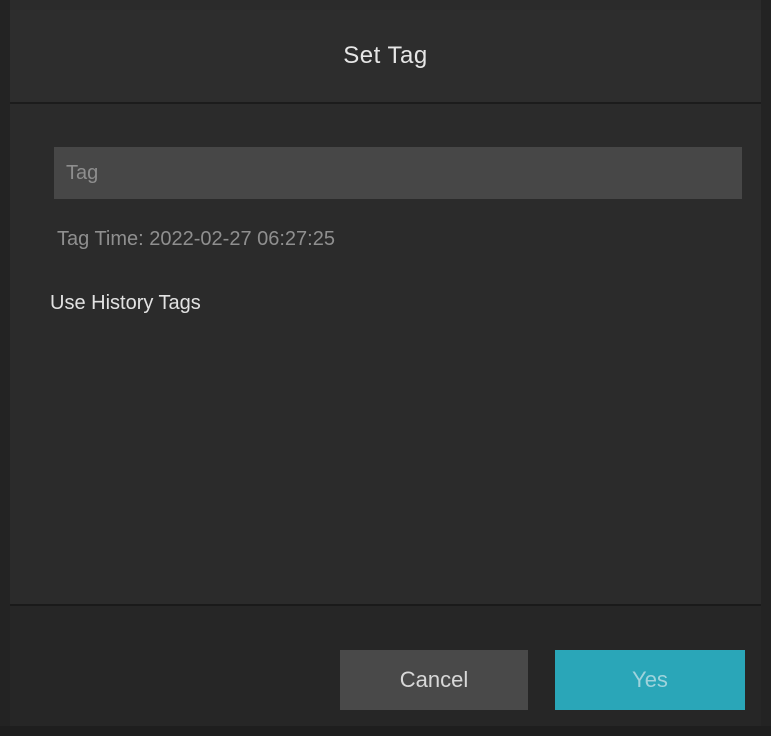  What do you see at coordinates (398, 173) in the screenshot?
I see `tag-input` at bounding box center [398, 173].